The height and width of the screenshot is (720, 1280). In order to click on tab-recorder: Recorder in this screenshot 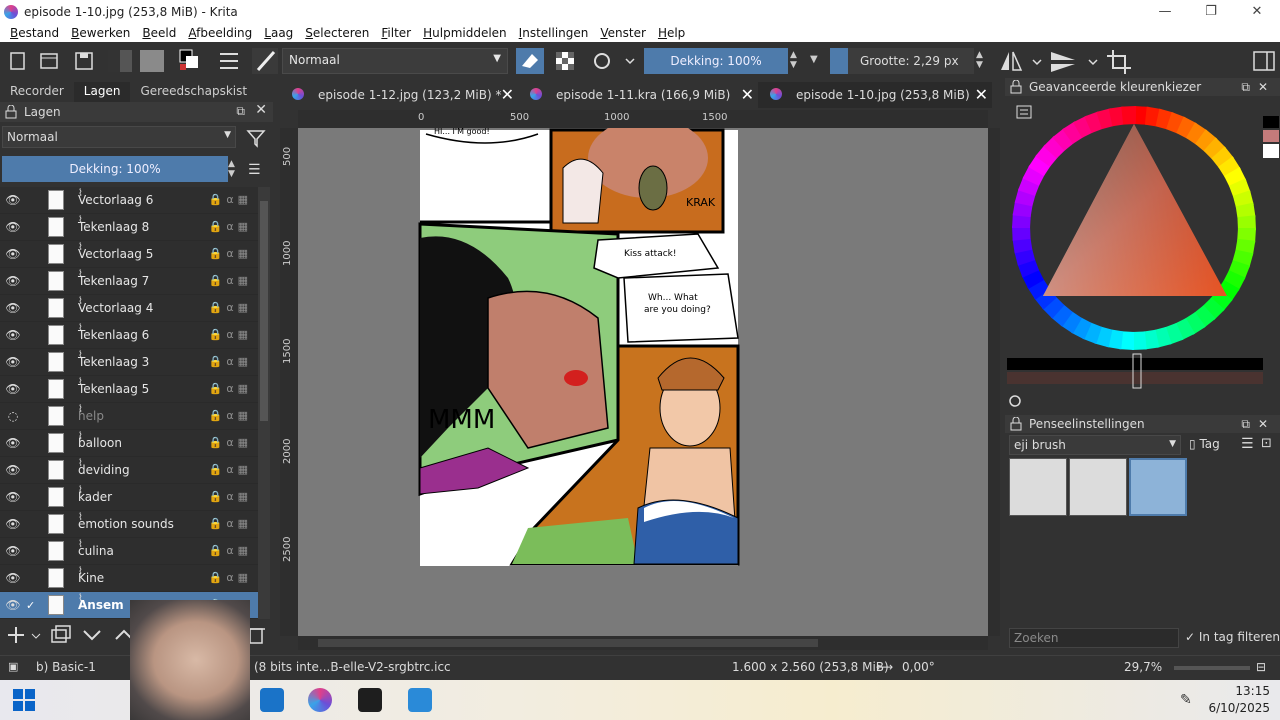, I will do `click(37, 92)`.